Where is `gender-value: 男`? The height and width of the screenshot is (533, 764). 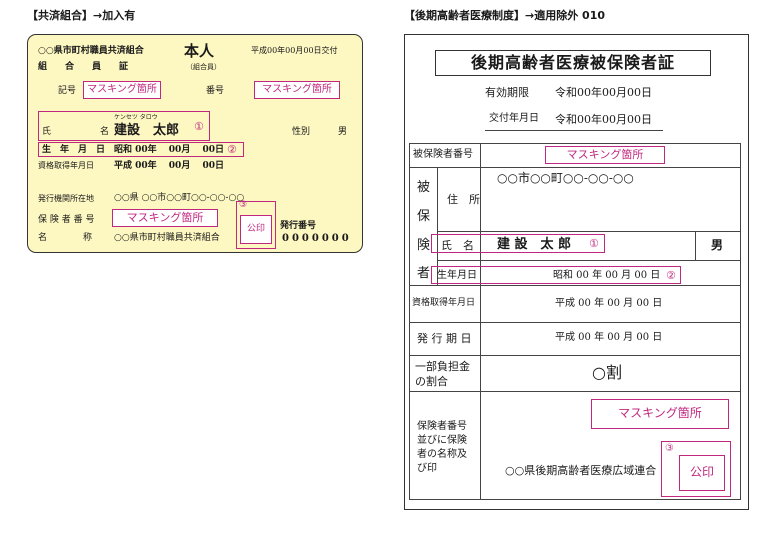
gender-value: 男 is located at coordinates (343, 132).